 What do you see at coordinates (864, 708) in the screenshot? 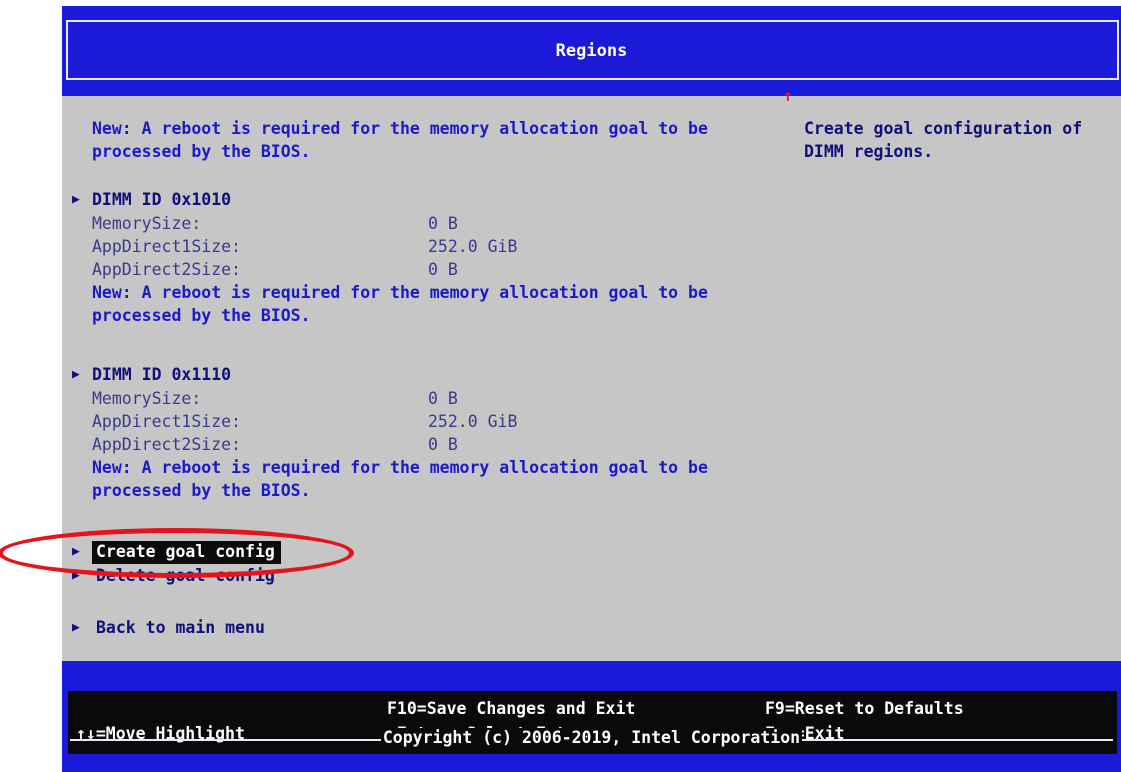
I see `reset-defaults-hint: F9=Reset to Defaults` at bounding box center [864, 708].